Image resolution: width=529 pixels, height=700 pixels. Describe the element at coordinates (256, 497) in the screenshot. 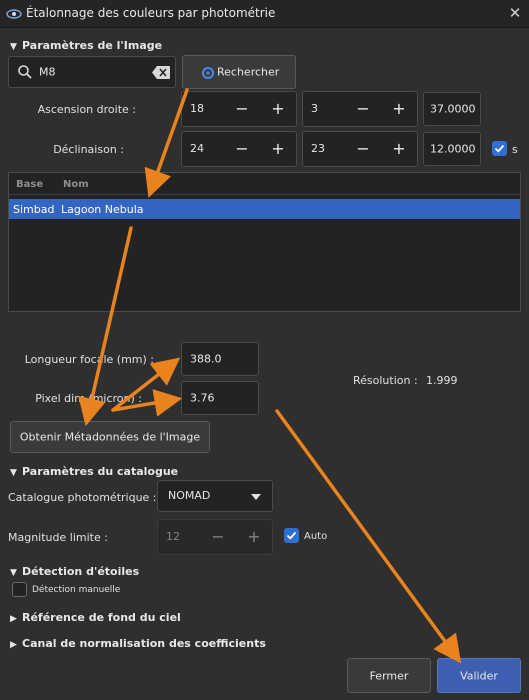

I see `chevron-down-icon` at that location.